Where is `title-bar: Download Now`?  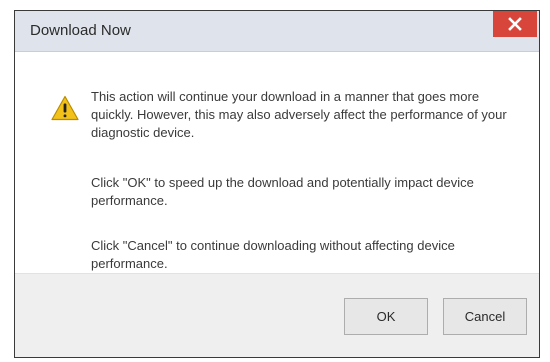 title-bar: Download Now is located at coordinates (277, 31).